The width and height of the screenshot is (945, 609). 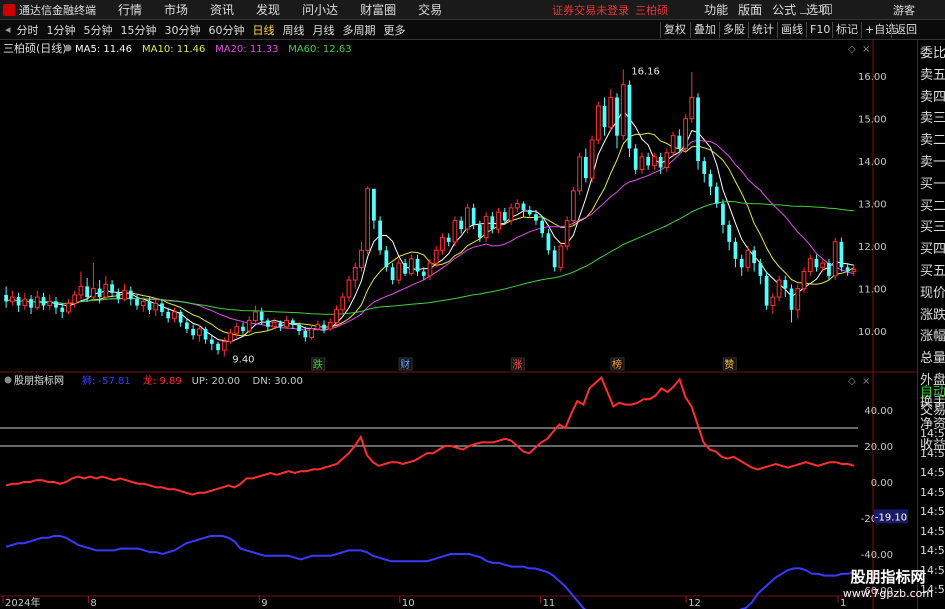 What do you see at coordinates (932, 293) in the screenshot?
I see `quote-label-11: 现价` at bounding box center [932, 293].